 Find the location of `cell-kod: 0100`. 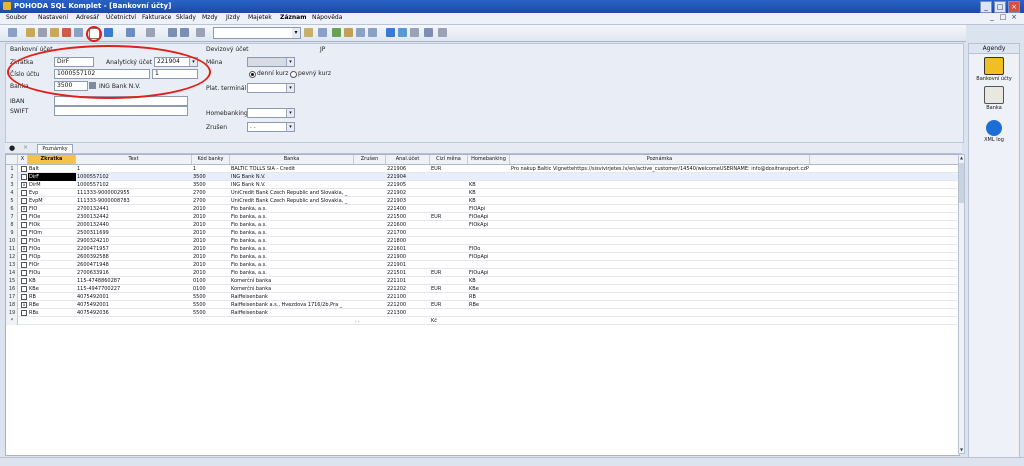

cell-kod: 0100 is located at coordinates (211, 289).